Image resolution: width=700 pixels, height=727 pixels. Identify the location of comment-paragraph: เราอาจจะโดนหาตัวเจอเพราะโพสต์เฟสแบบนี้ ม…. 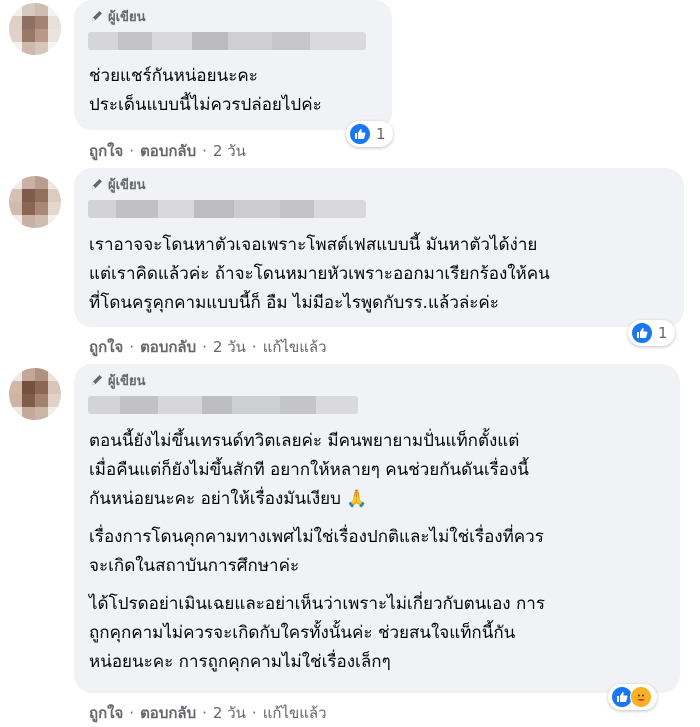
(319, 274).